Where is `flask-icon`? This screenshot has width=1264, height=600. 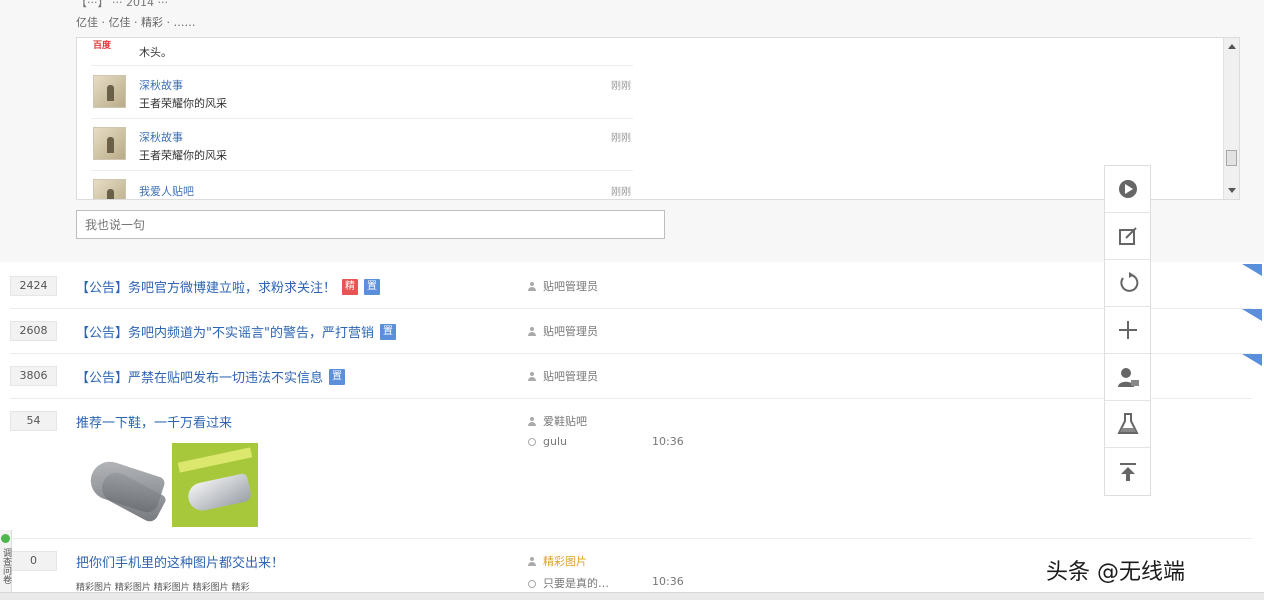
flask-icon is located at coordinates (1127, 423).